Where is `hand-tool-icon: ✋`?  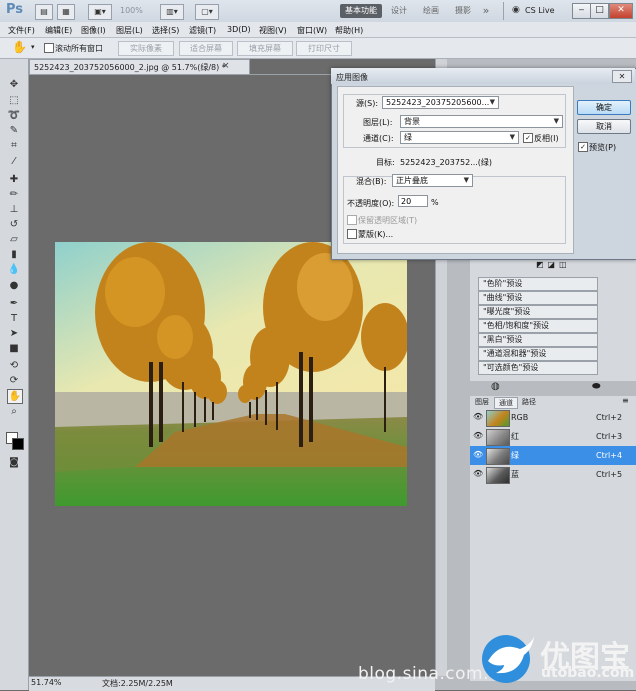 hand-tool-icon: ✋ is located at coordinates (15, 396).